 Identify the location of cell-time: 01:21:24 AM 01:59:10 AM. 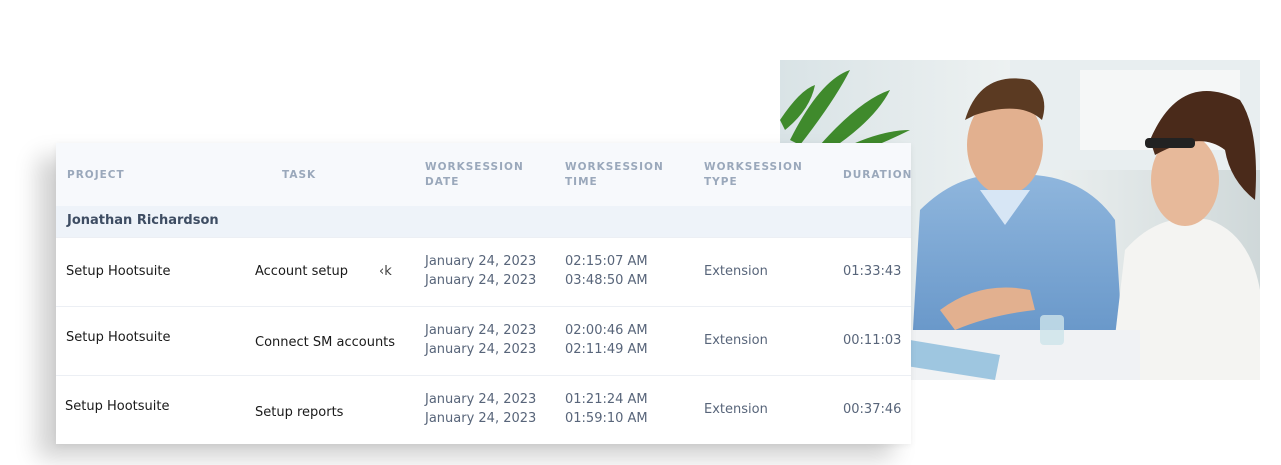
(606, 409).